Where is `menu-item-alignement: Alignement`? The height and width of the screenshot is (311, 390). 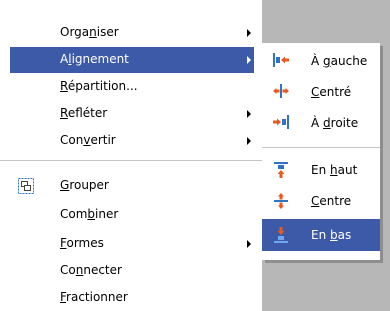
menu-item-alignement: Alignement is located at coordinates (132, 60).